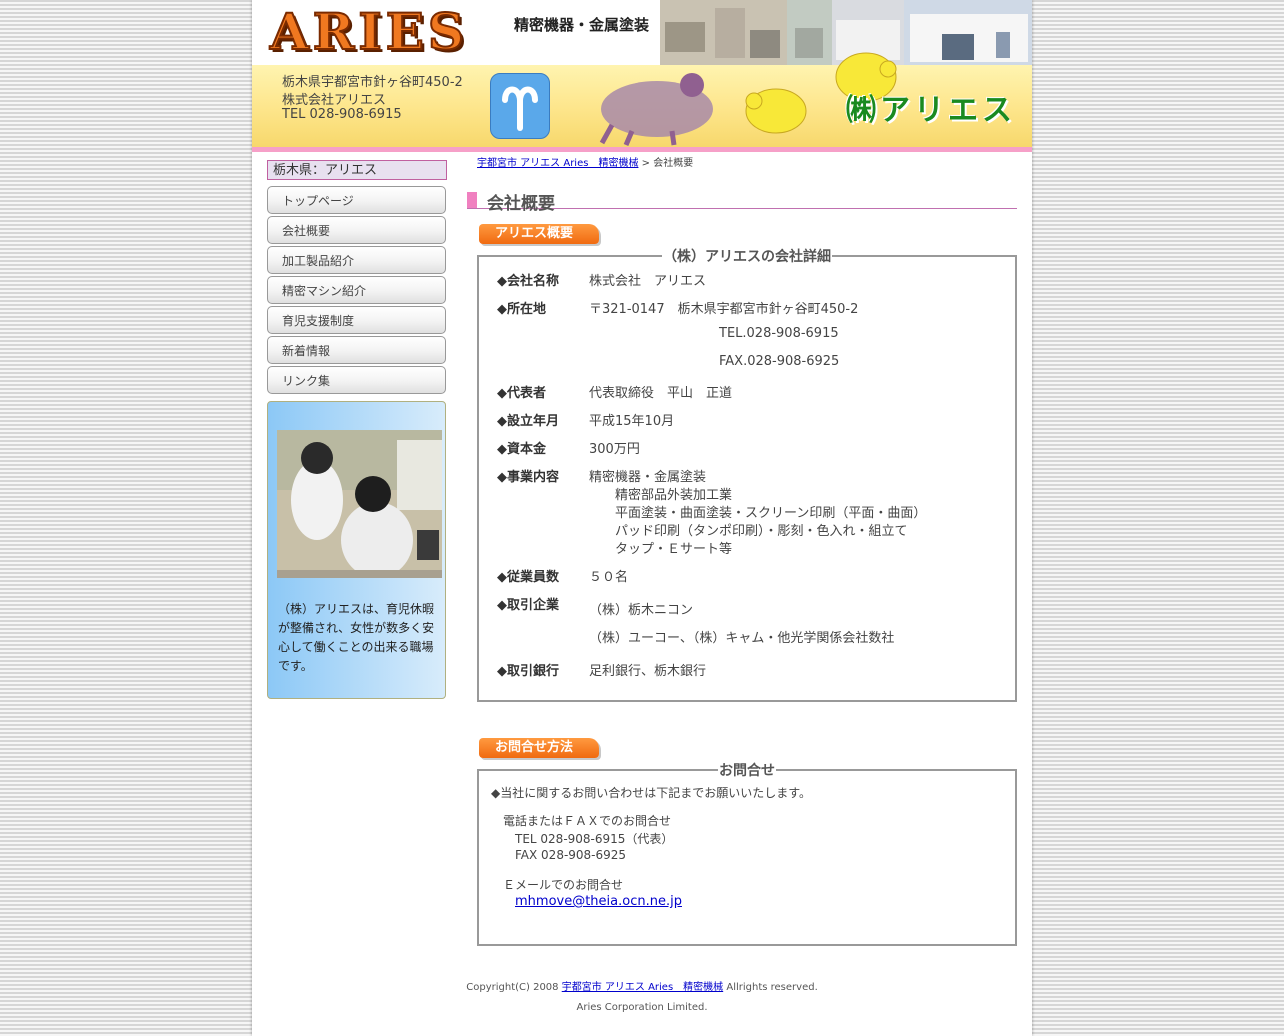 Image resolution: width=1284 pixels, height=1036 pixels. I want to click on phone-heading: 電話またはＦＡＸでのお問合せ, so click(587, 821).